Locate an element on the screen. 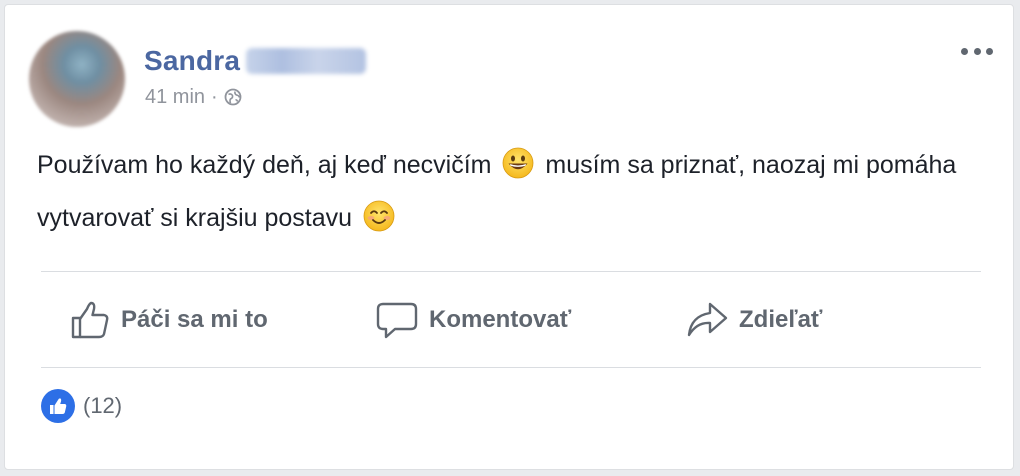 The height and width of the screenshot is (476, 1020). ellipsis-icon is located at coordinates (964, 51).